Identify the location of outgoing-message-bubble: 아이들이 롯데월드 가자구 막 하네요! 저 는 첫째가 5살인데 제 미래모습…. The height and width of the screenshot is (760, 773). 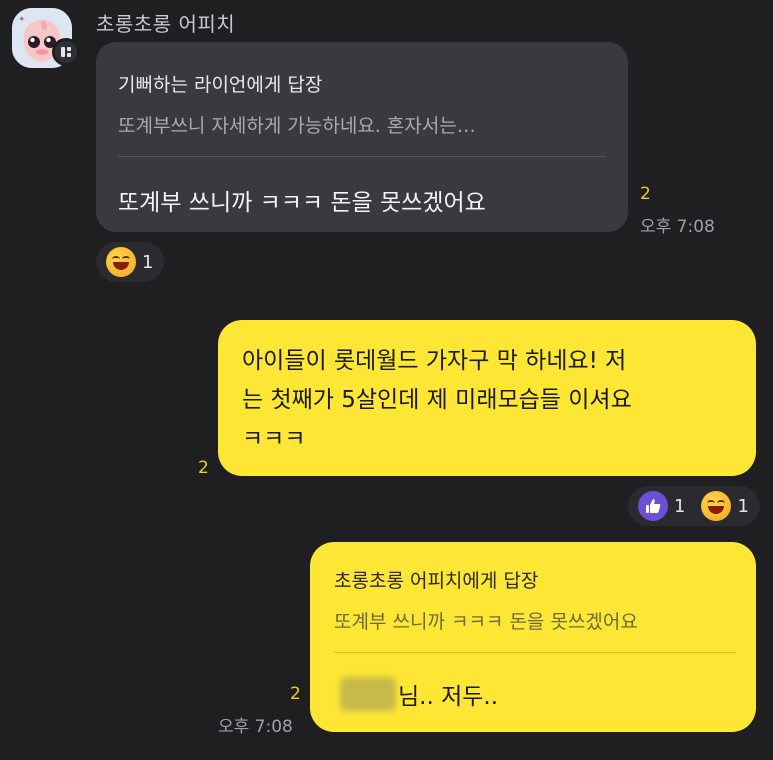
(487, 398).